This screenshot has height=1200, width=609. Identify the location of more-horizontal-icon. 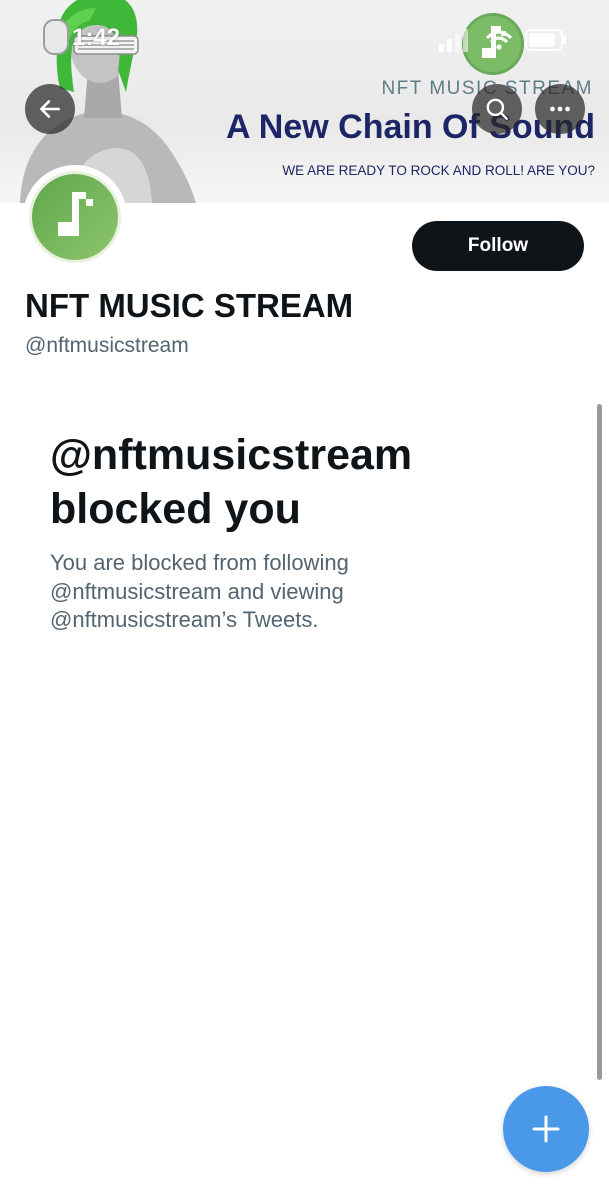
(560, 109).